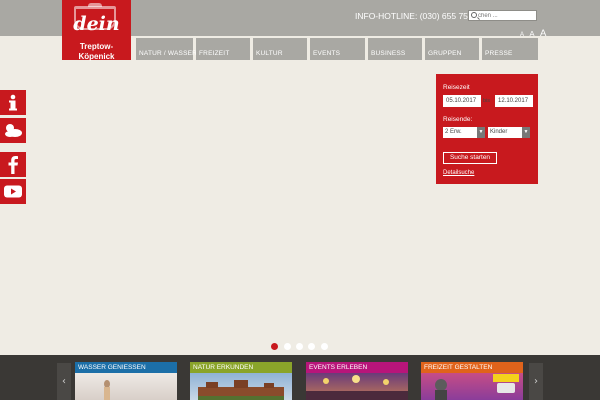 The width and height of the screenshot is (600, 400). I want to click on chevron-right-icon: ›, so click(536, 381).